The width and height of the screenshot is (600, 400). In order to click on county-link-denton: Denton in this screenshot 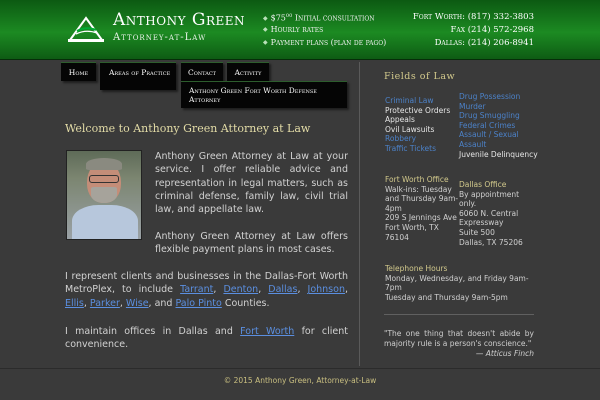, I will do `click(240, 289)`.